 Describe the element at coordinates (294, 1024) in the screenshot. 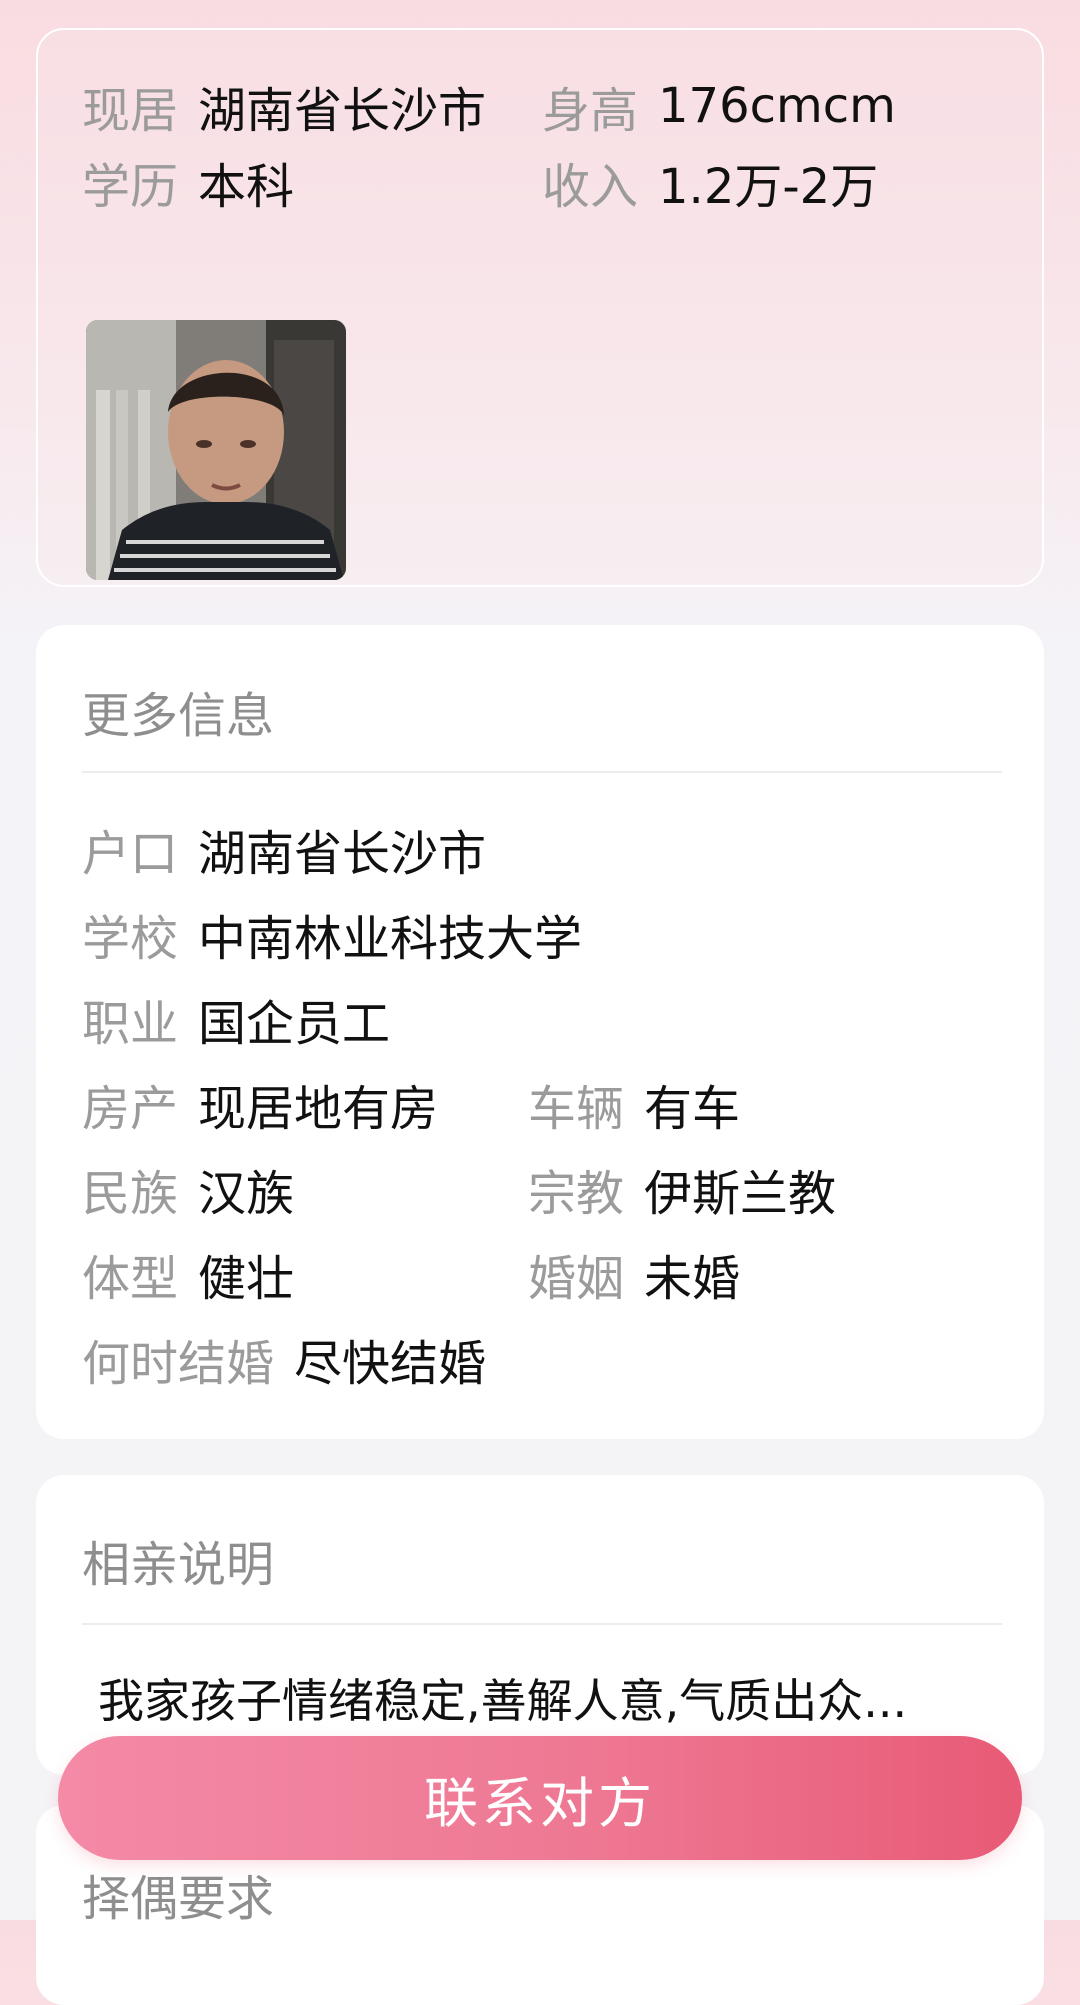

I see `job-value: 国企员工` at that location.